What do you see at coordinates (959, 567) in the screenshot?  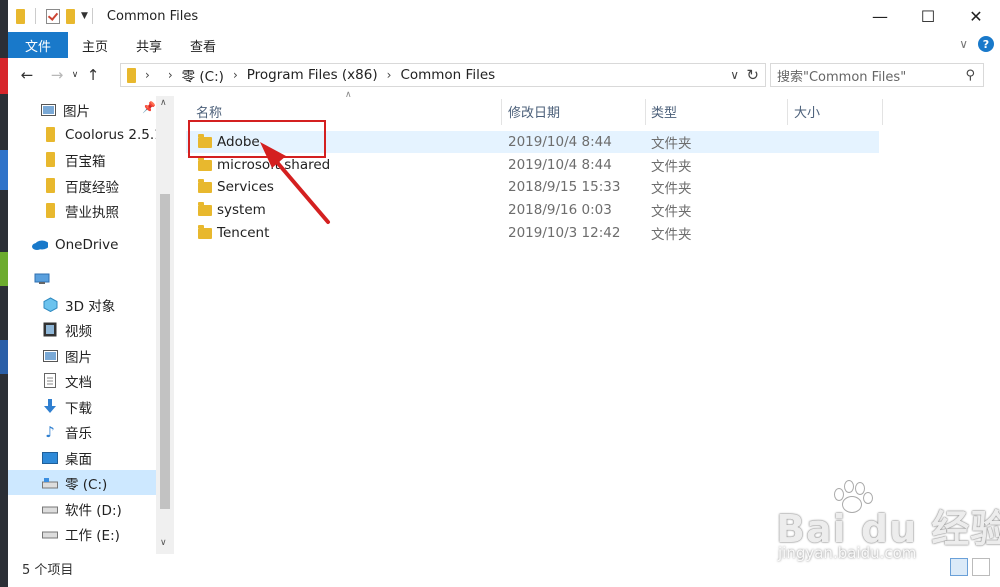 I see `details-view-icon` at bounding box center [959, 567].